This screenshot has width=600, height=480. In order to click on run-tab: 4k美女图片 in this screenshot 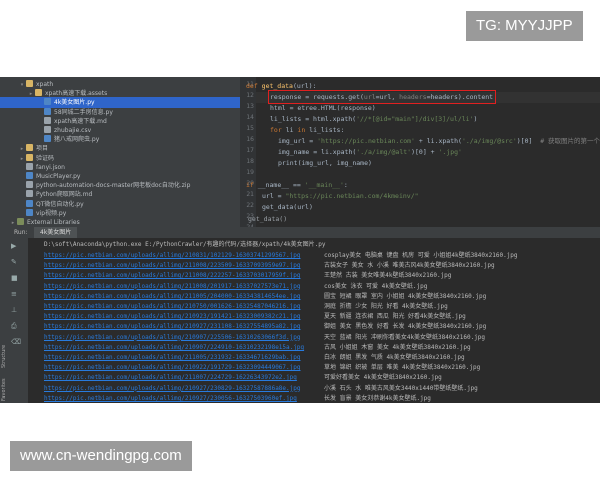, I will do `click(56, 232)`.